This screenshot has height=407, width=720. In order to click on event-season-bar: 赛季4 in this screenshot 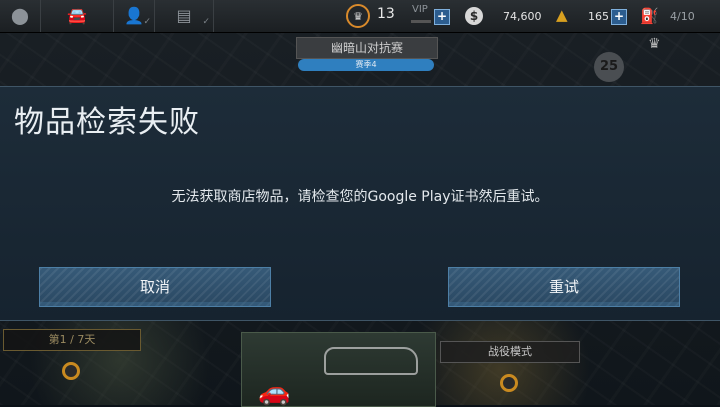, I will do `click(366, 65)`.